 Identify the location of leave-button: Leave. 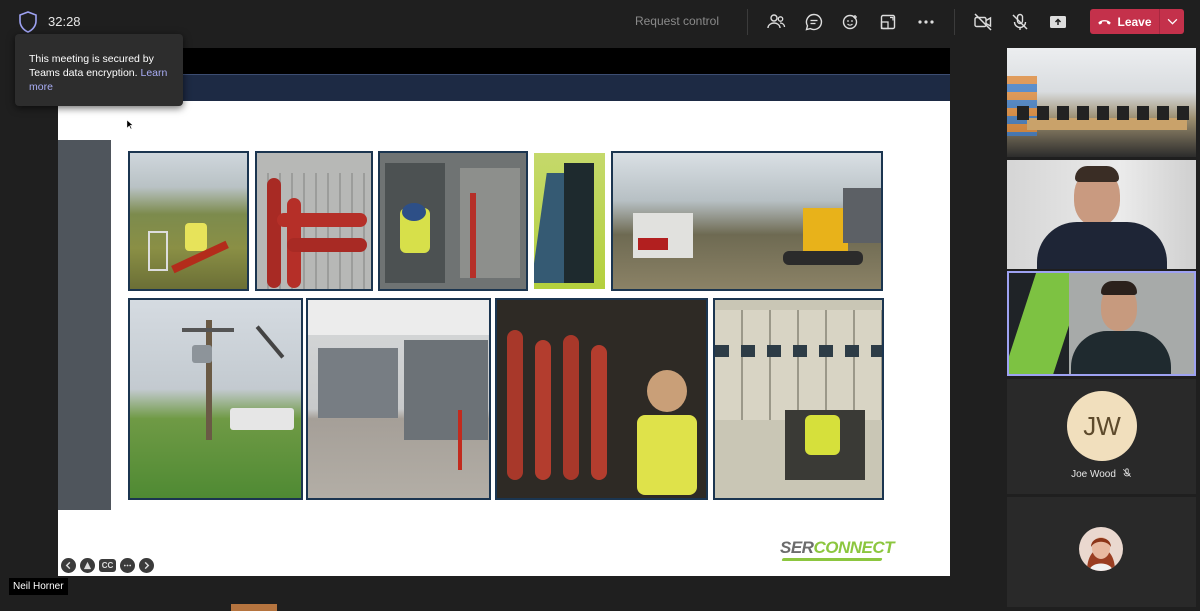
(1137, 21).